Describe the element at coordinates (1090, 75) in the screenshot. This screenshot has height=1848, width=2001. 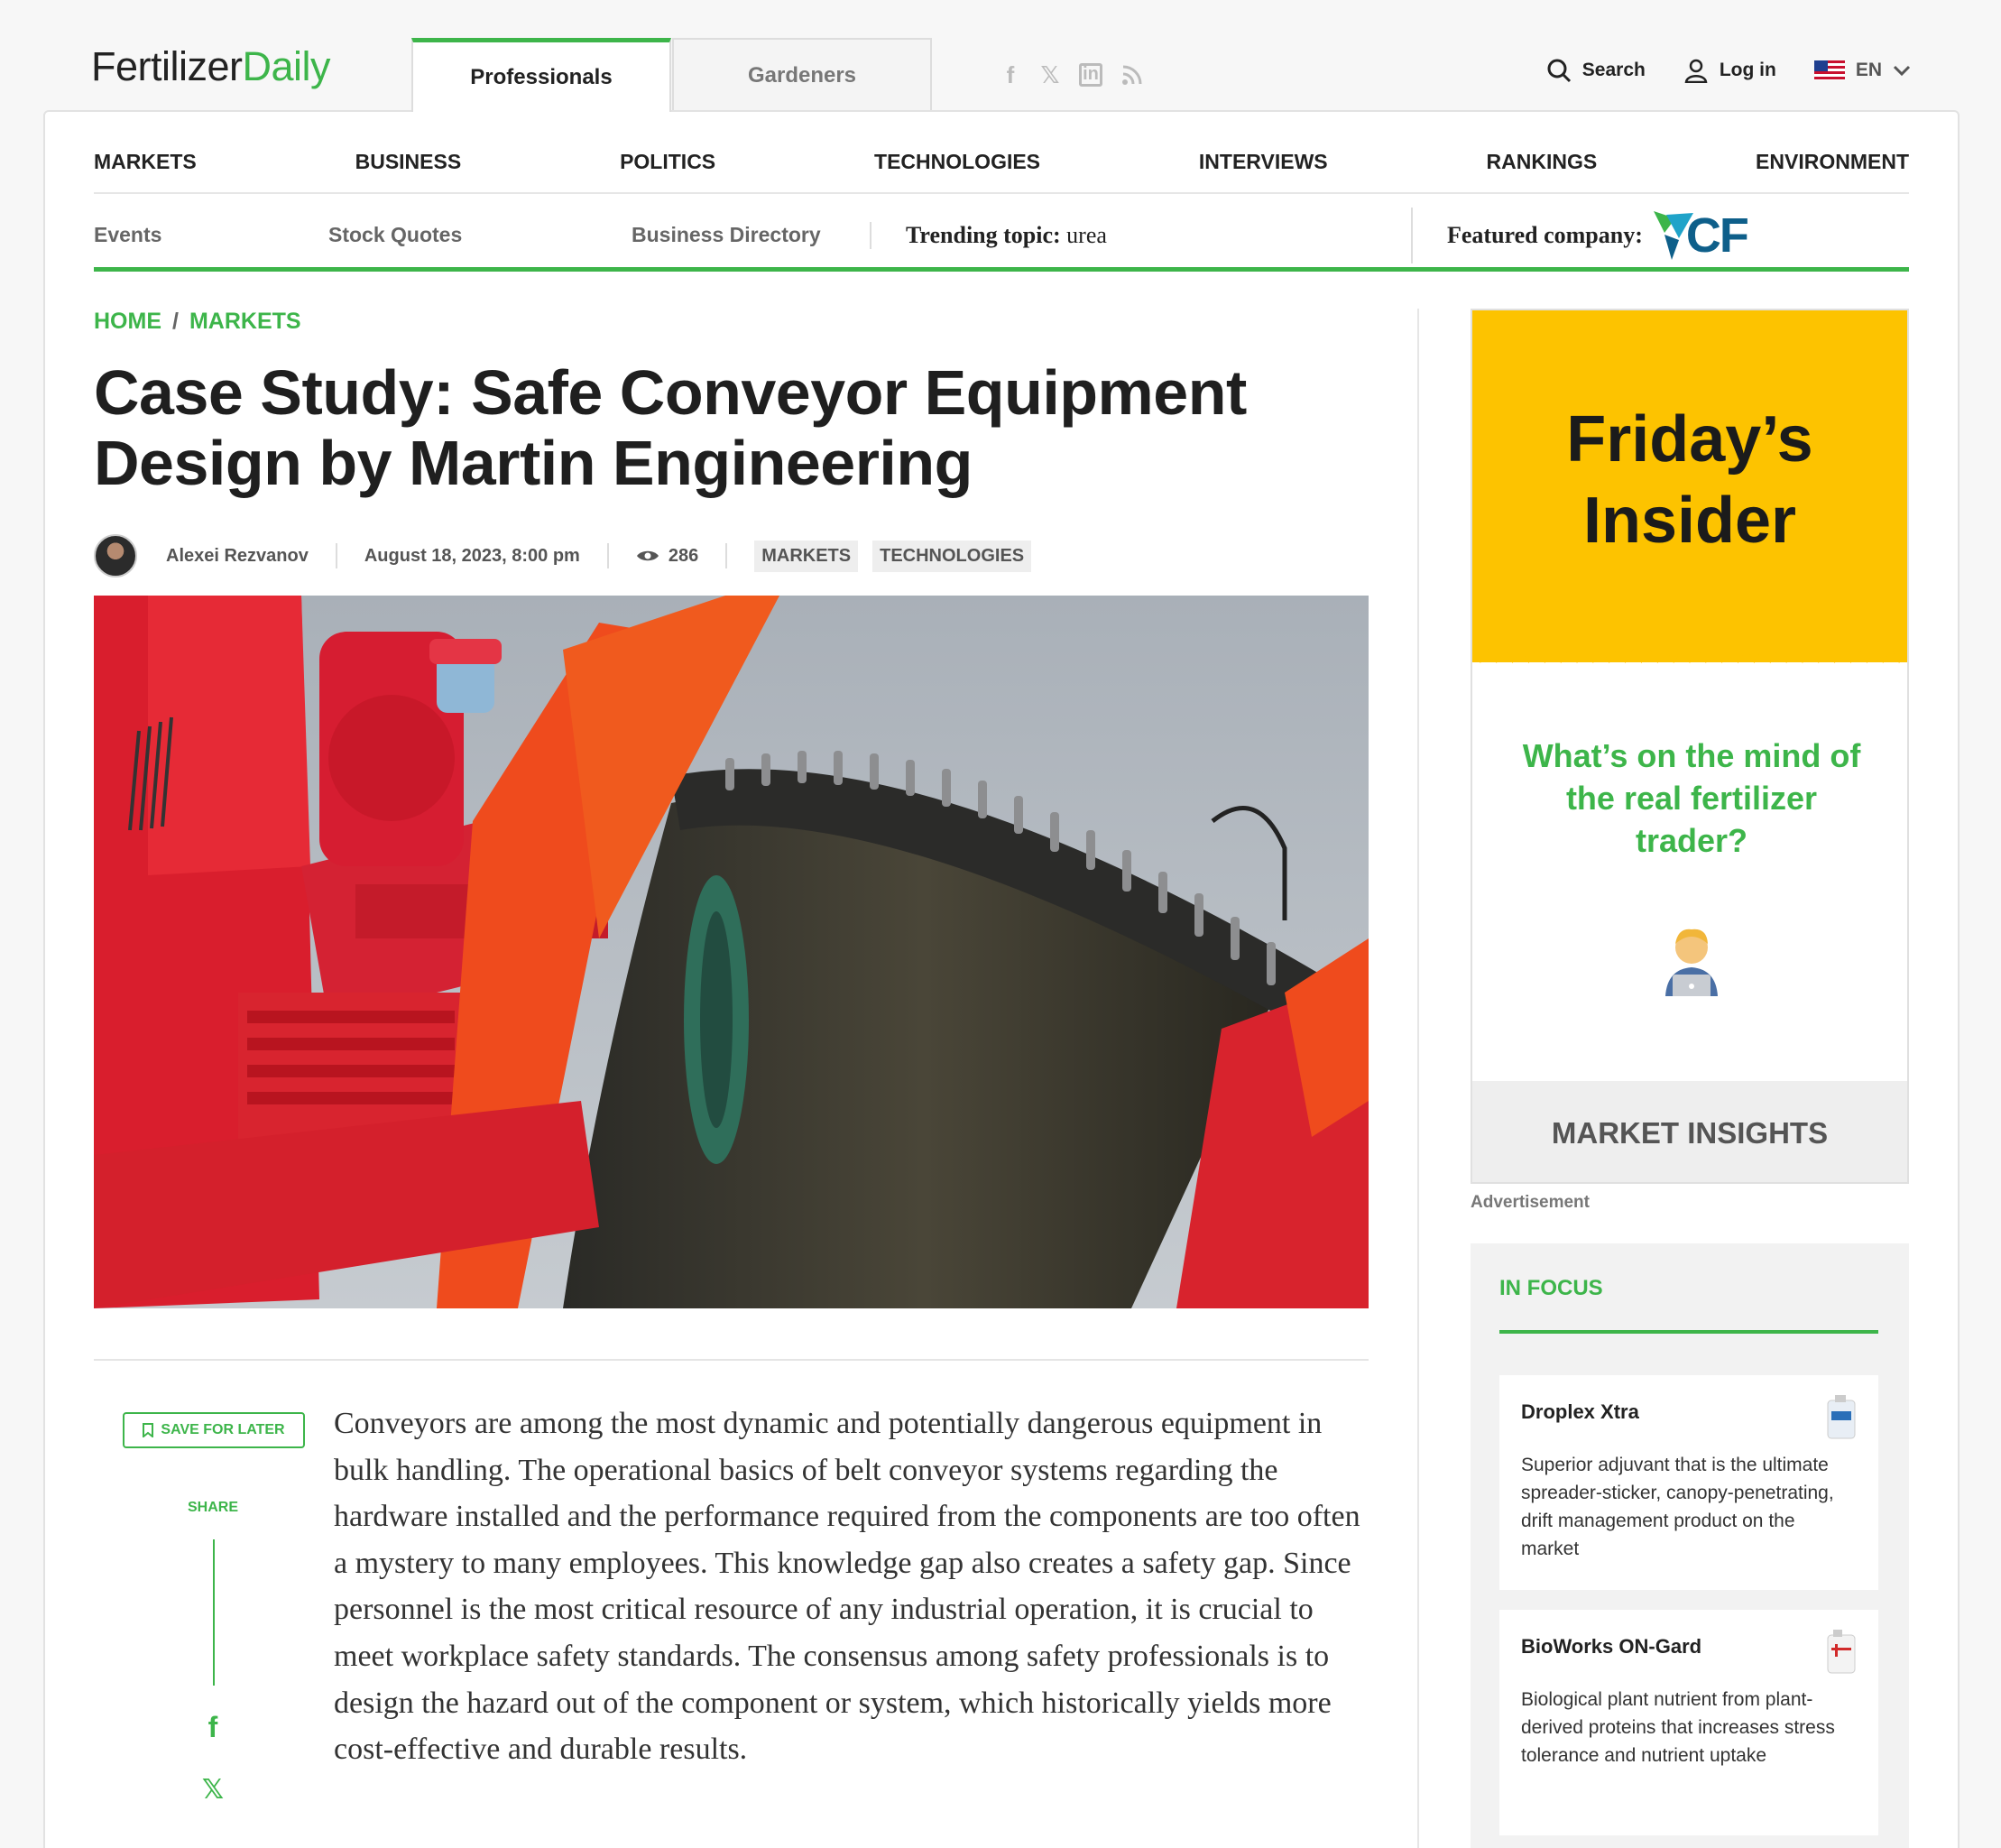
I see `linkedin-icon: in` at that location.